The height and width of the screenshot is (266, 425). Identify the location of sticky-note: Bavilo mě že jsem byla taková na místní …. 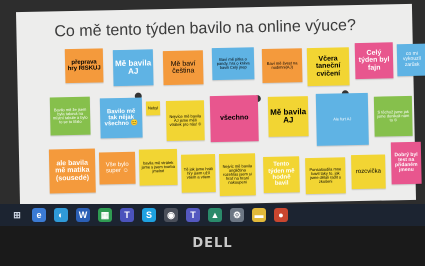
(70, 116).